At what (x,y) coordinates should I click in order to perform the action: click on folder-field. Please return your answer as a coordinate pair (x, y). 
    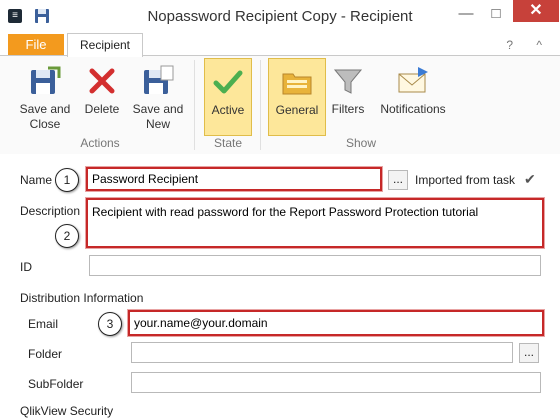
    Looking at the image, I should click on (322, 352).